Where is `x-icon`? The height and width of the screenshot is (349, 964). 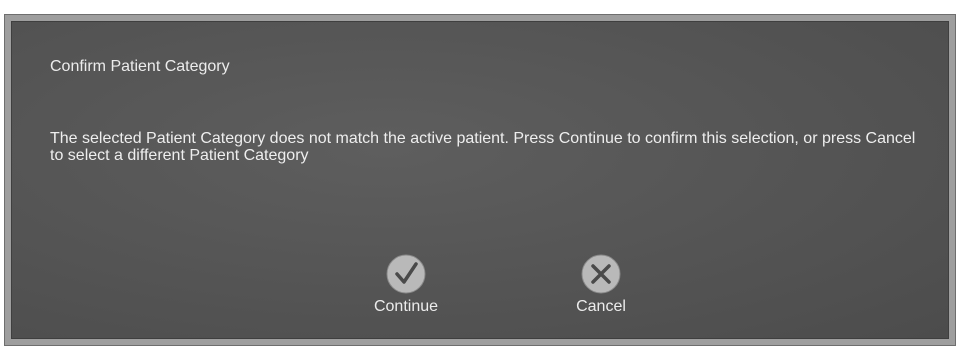 x-icon is located at coordinates (601, 274).